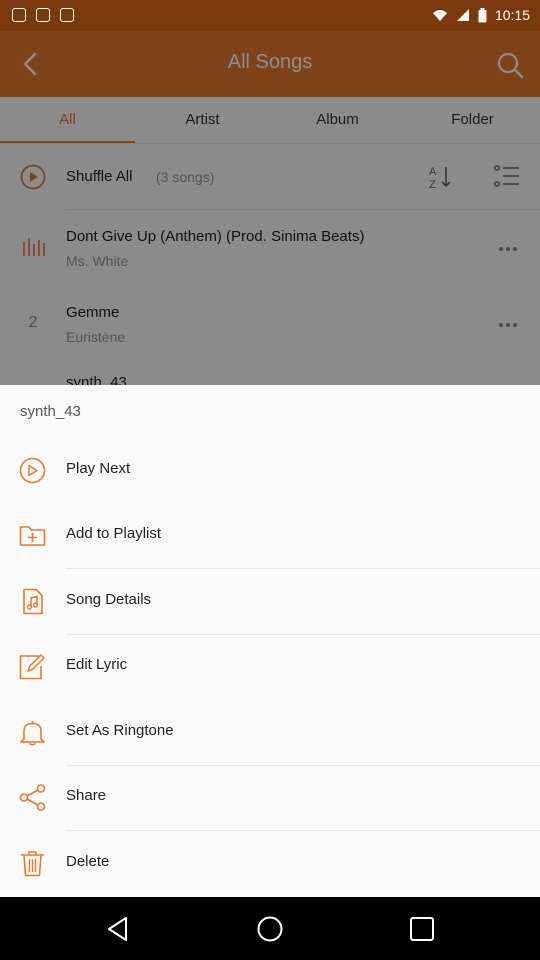 The image size is (540, 960). What do you see at coordinates (32, 667) in the screenshot?
I see `edit-lyric-icon` at bounding box center [32, 667].